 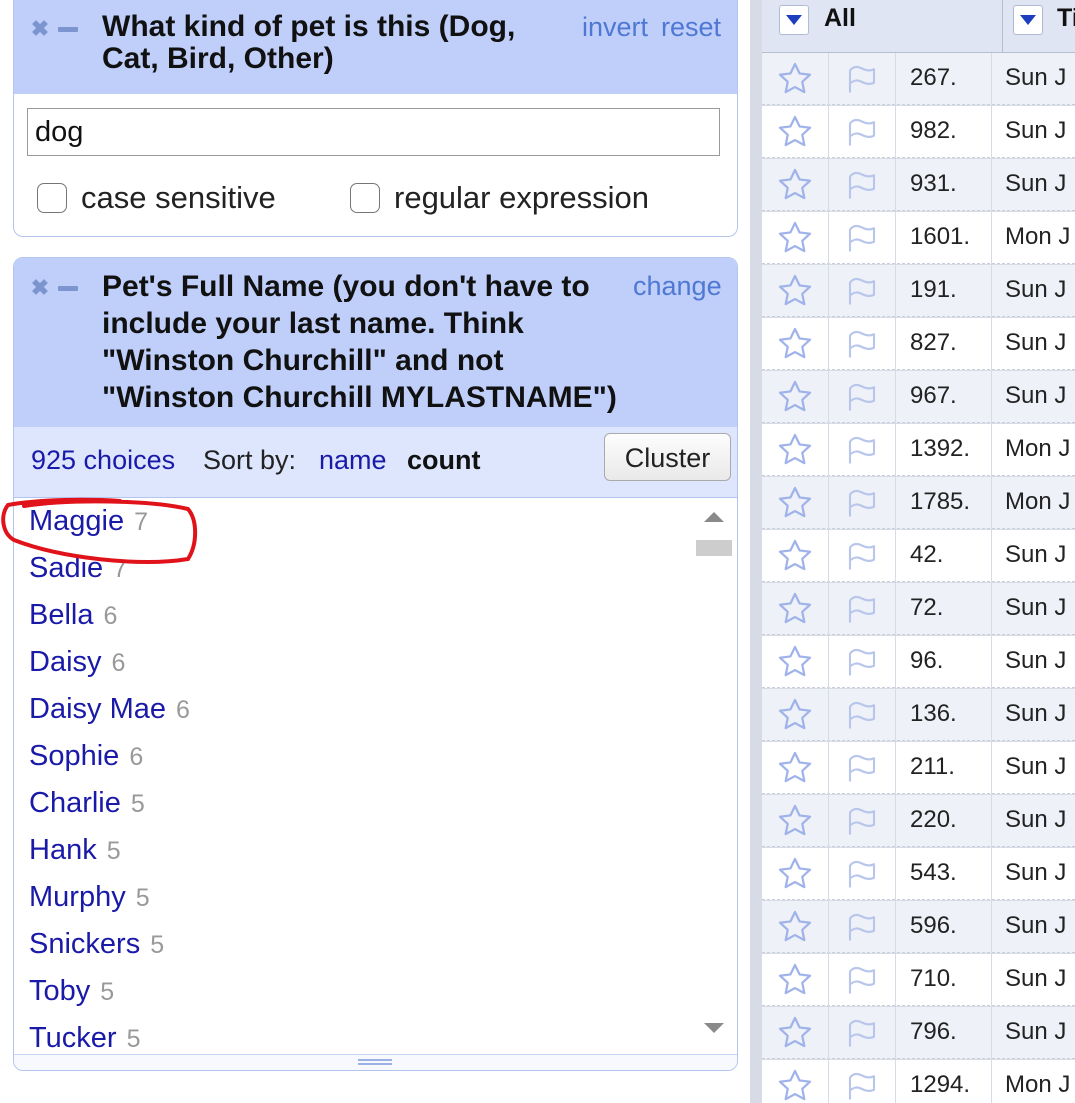 What do you see at coordinates (714, 517) in the screenshot?
I see `scroll-up-arrow-icon` at bounding box center [714, 517].